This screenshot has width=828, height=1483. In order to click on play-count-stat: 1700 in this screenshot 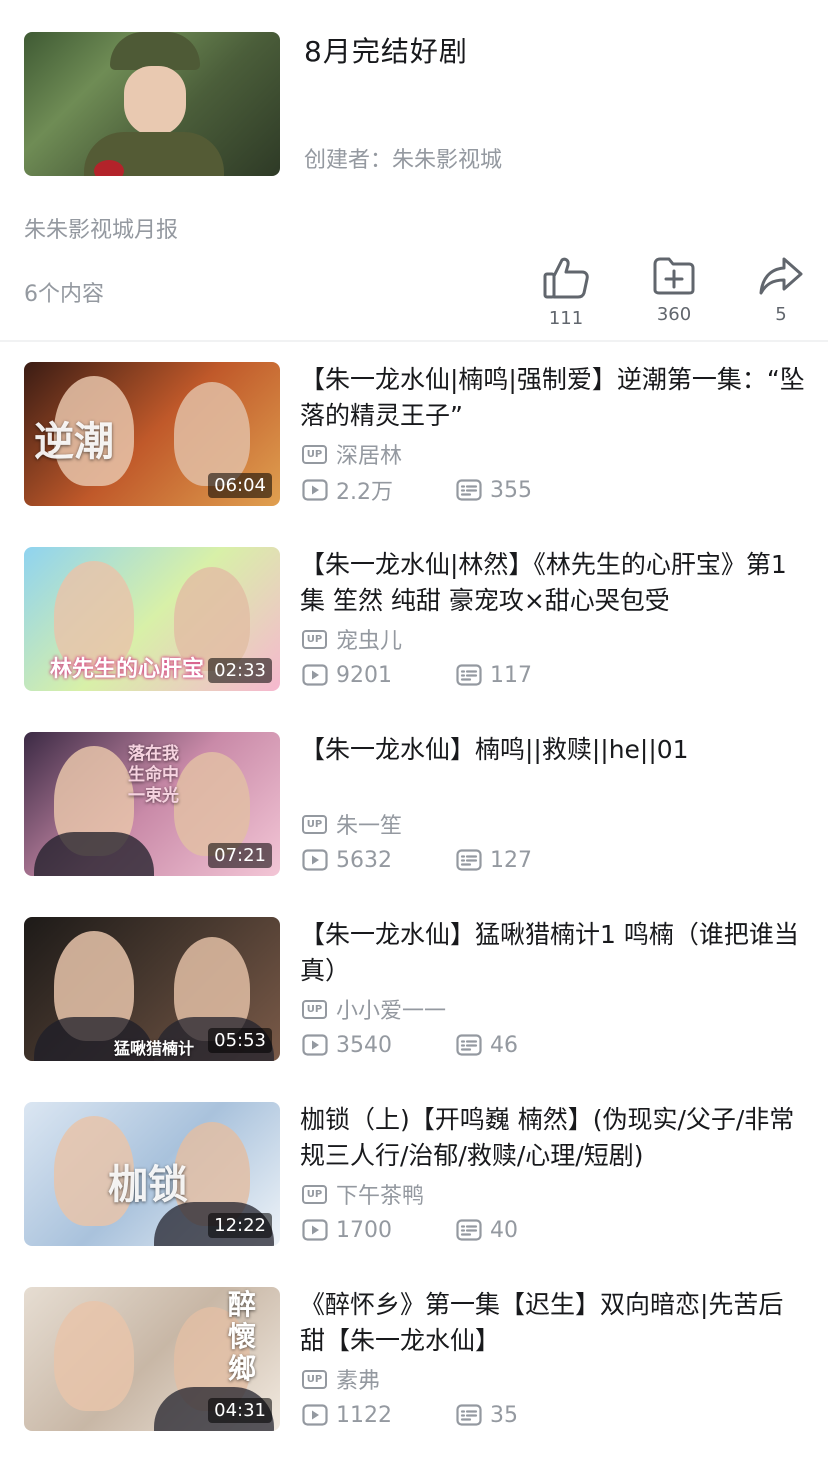, I will do `click(379, 1230)`.